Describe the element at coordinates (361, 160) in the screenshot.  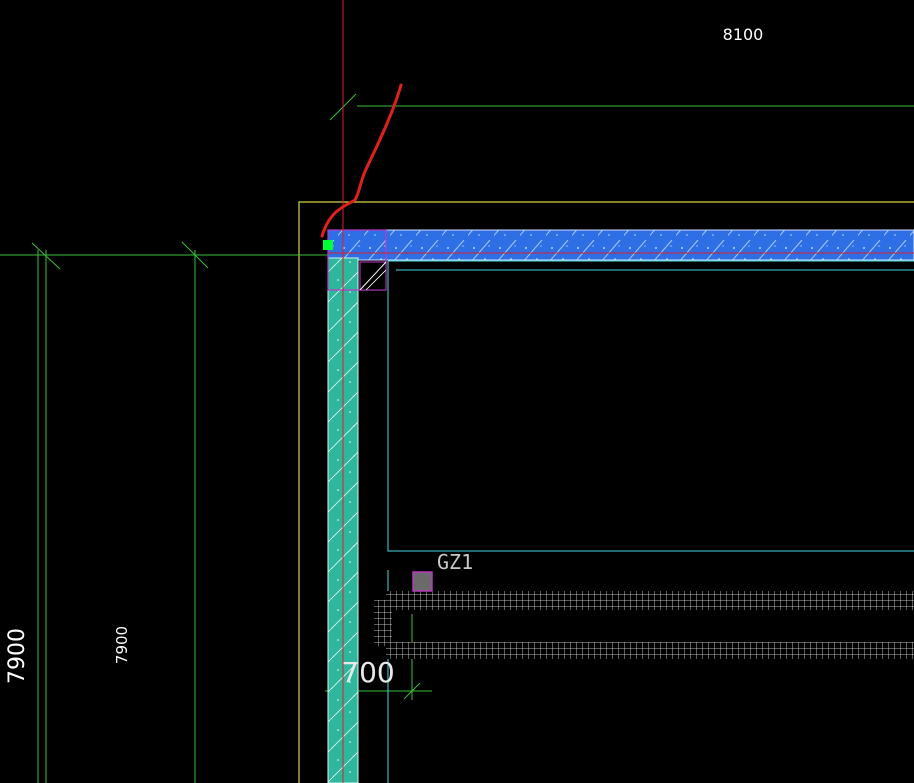
I see `red-annotation-stroke` at that location.